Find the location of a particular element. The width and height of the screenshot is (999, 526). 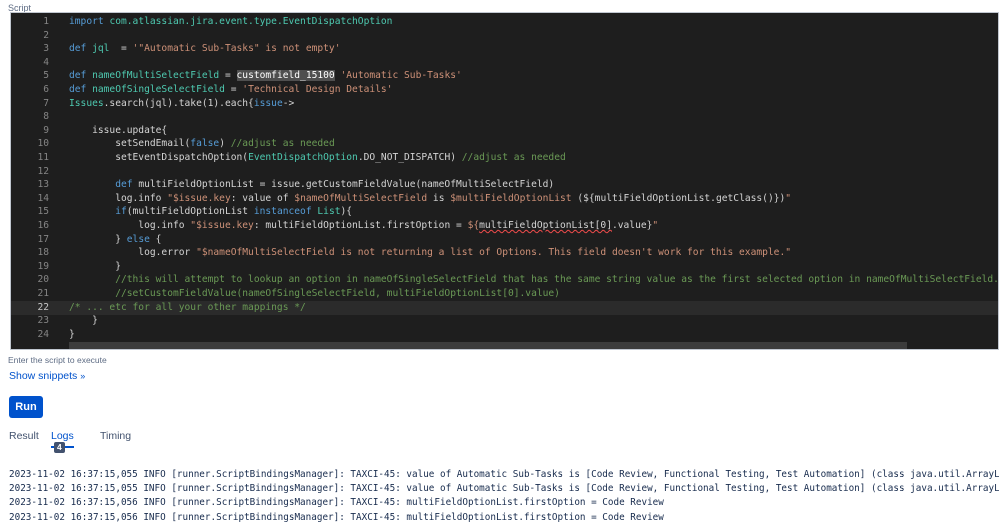

line-number: 5 is located at coordinates (46, 76).